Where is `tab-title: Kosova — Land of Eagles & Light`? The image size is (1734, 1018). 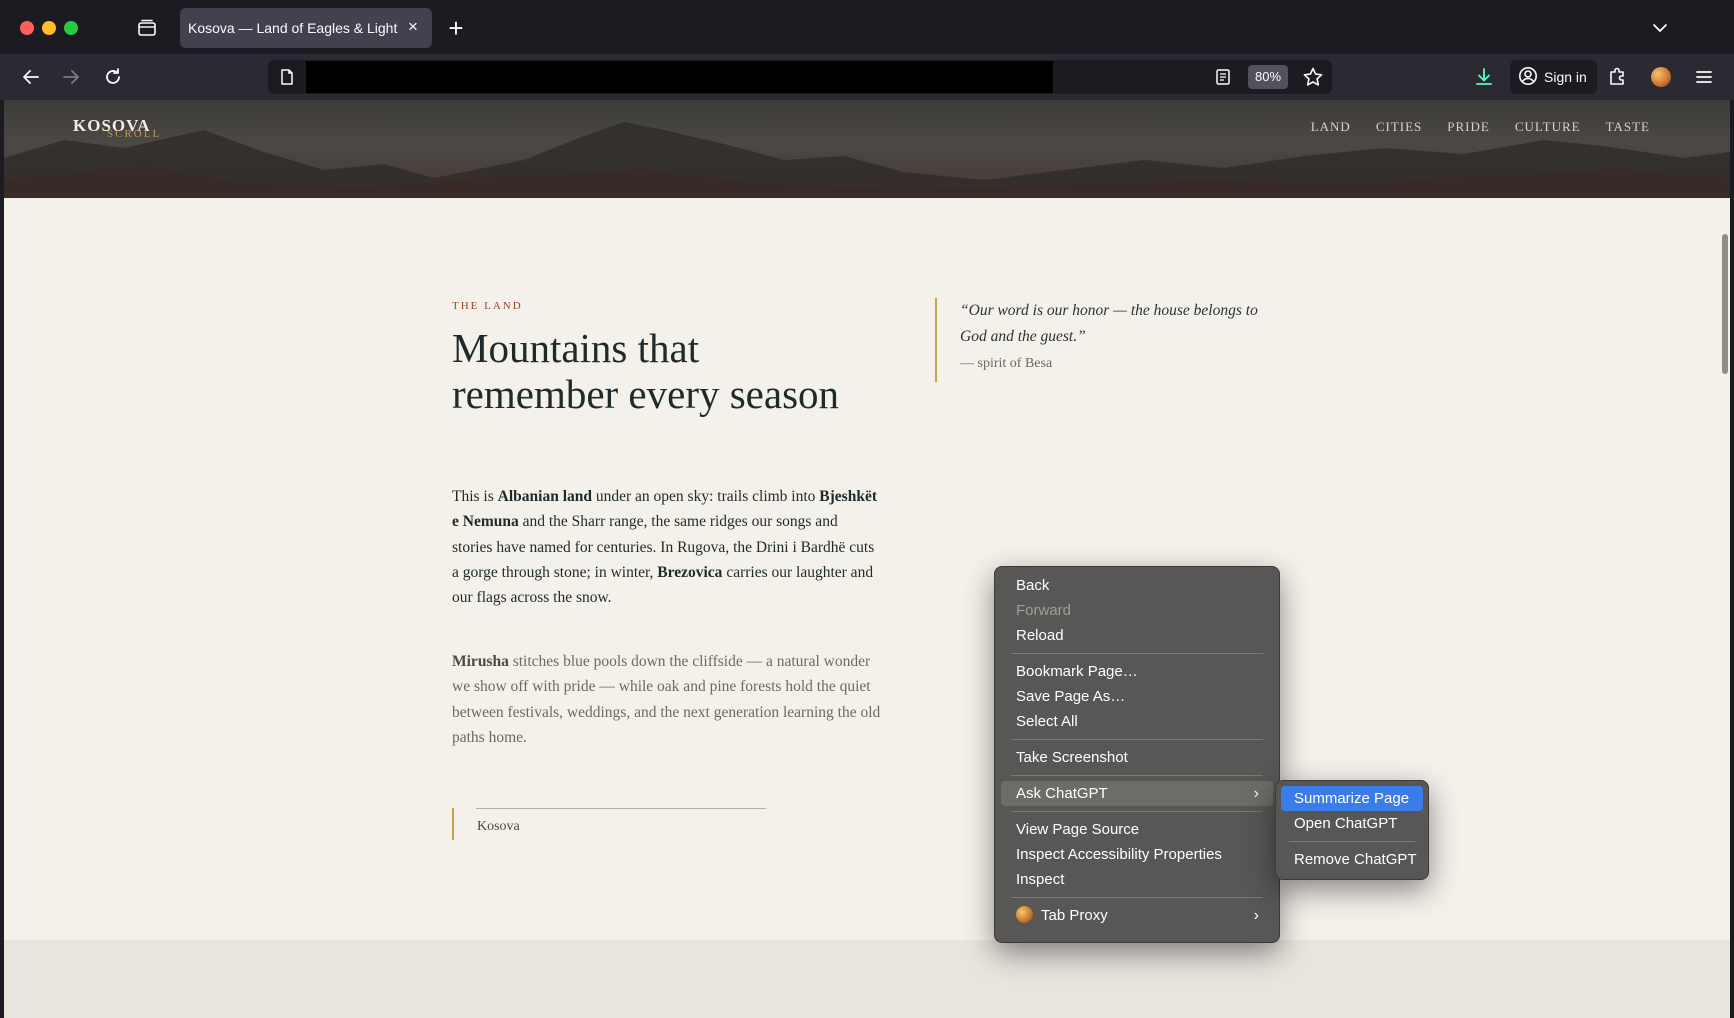
tab-title: Kosova — Land of Eagles & Light is located at coordinates (293, 28).